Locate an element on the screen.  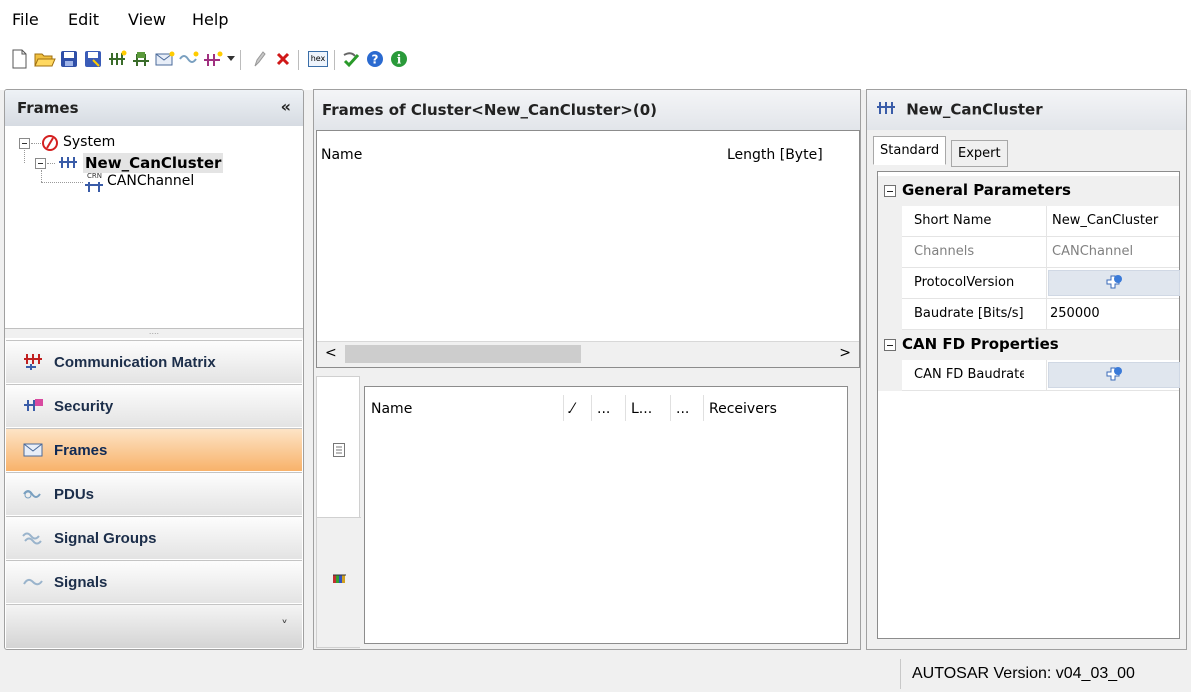
status-bar: AUTOSAR Version: v04_03_00 is located at coordinates (595, 673).